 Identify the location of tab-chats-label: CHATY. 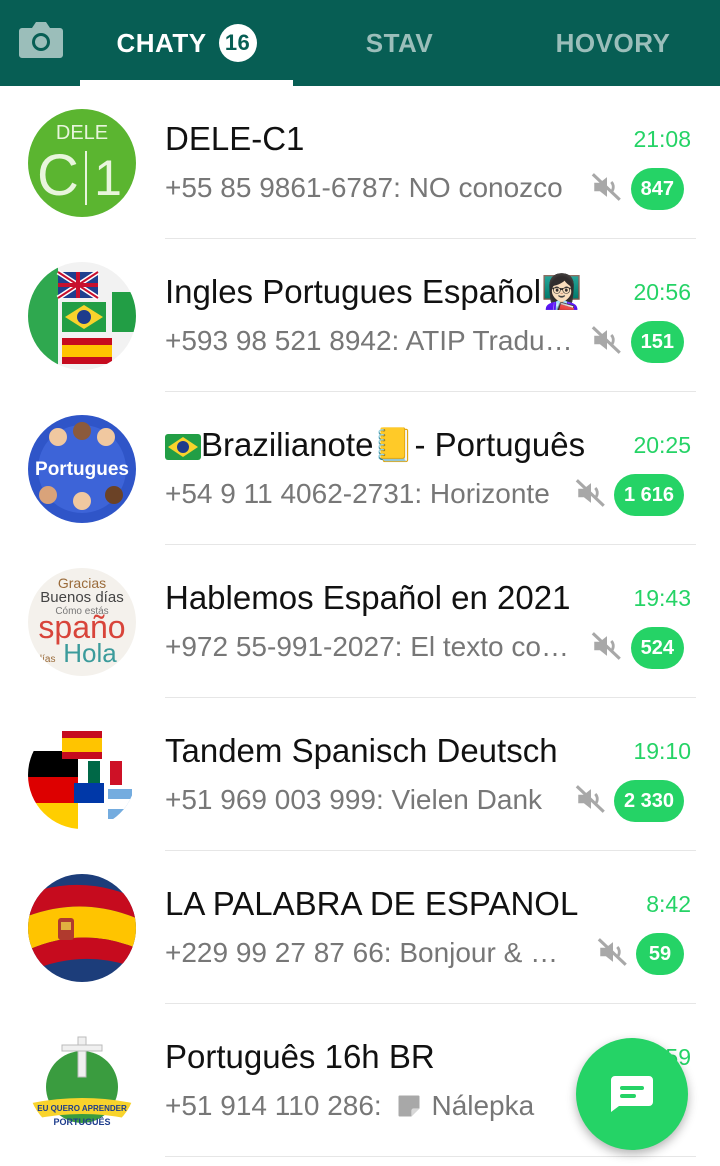
(161, 42).